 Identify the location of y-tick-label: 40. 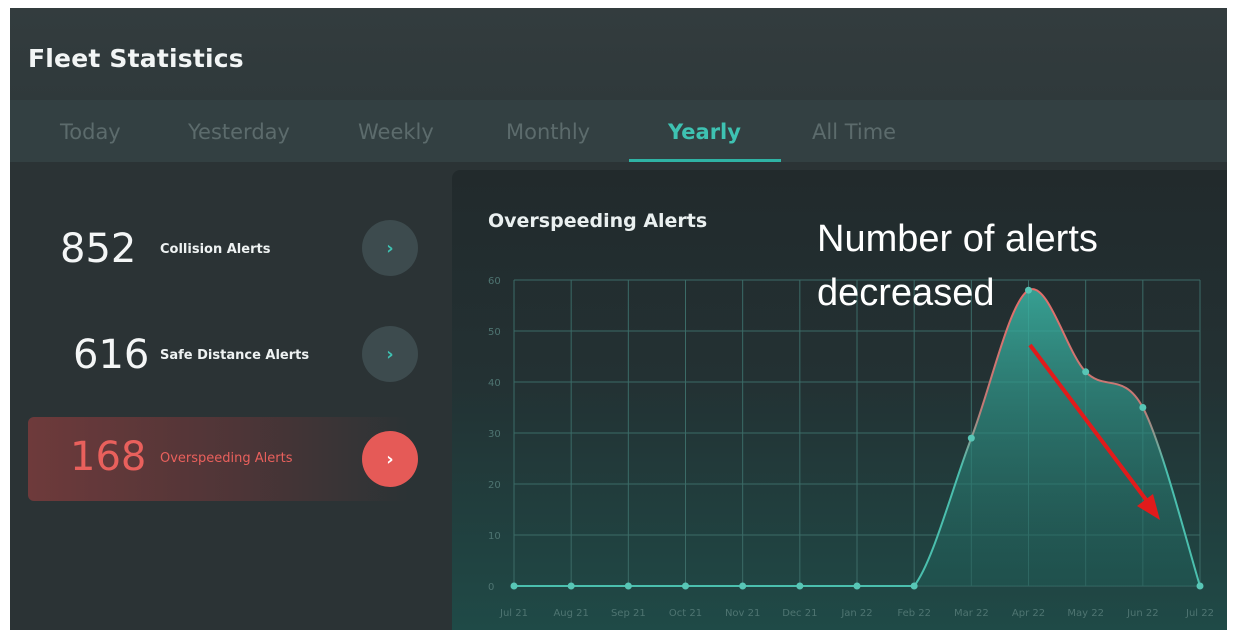
(494, 383).